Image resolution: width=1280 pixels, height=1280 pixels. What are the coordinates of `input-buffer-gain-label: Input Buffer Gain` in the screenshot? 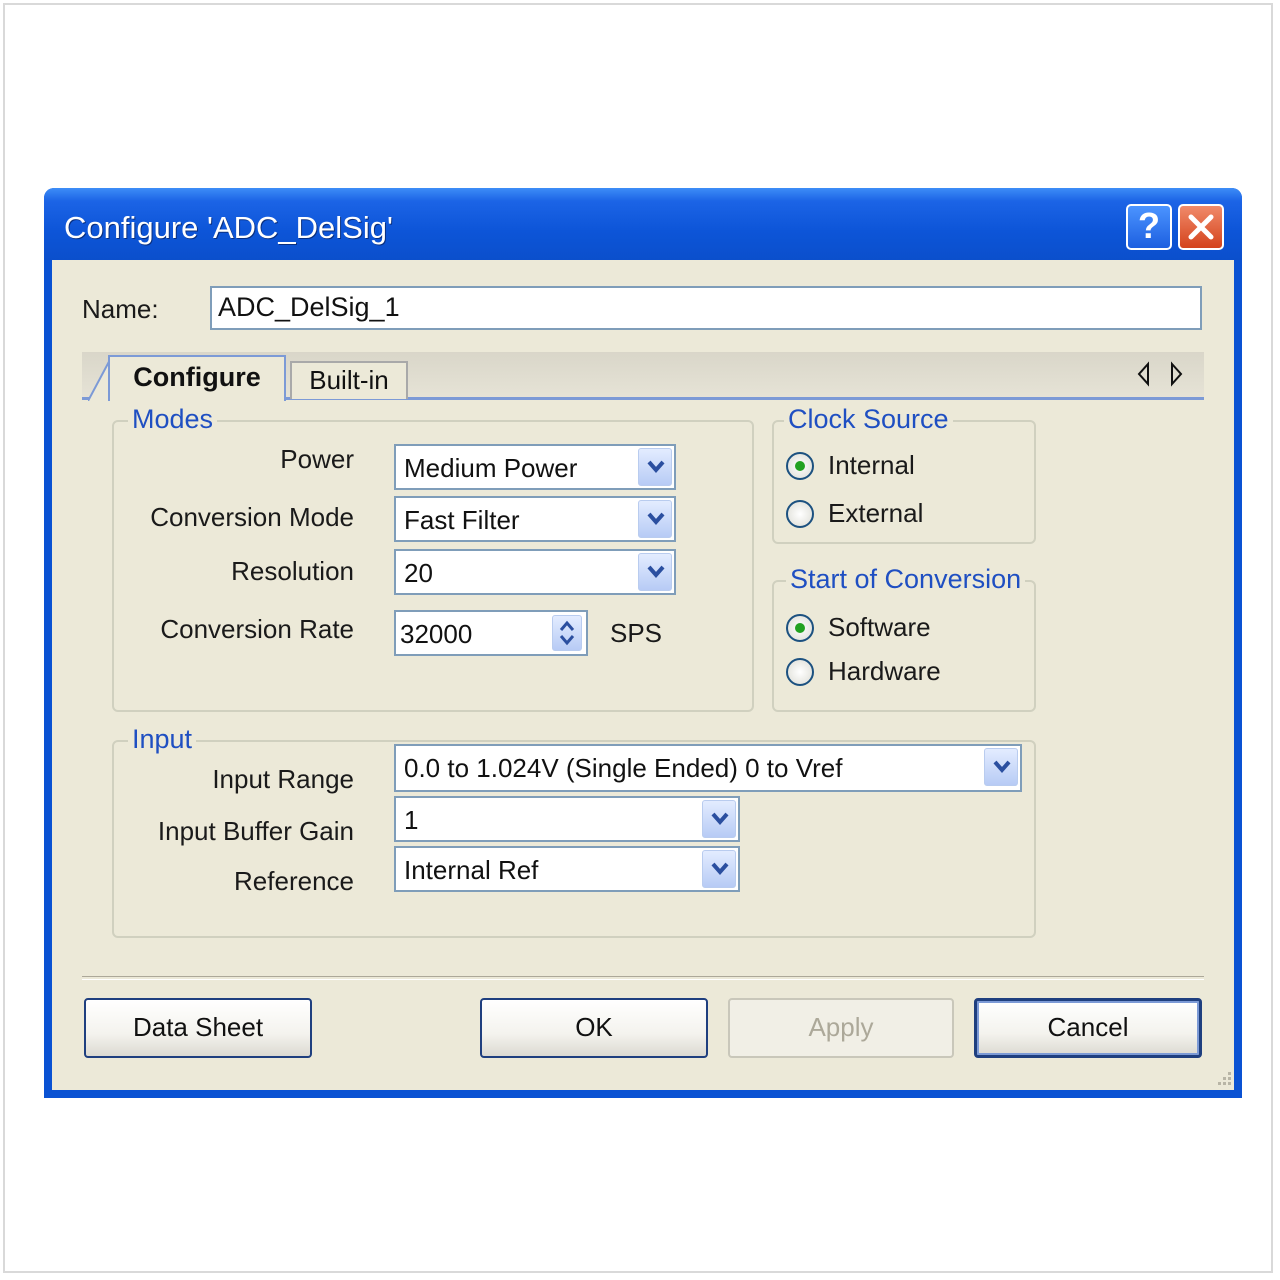 It's located at (255, 831).